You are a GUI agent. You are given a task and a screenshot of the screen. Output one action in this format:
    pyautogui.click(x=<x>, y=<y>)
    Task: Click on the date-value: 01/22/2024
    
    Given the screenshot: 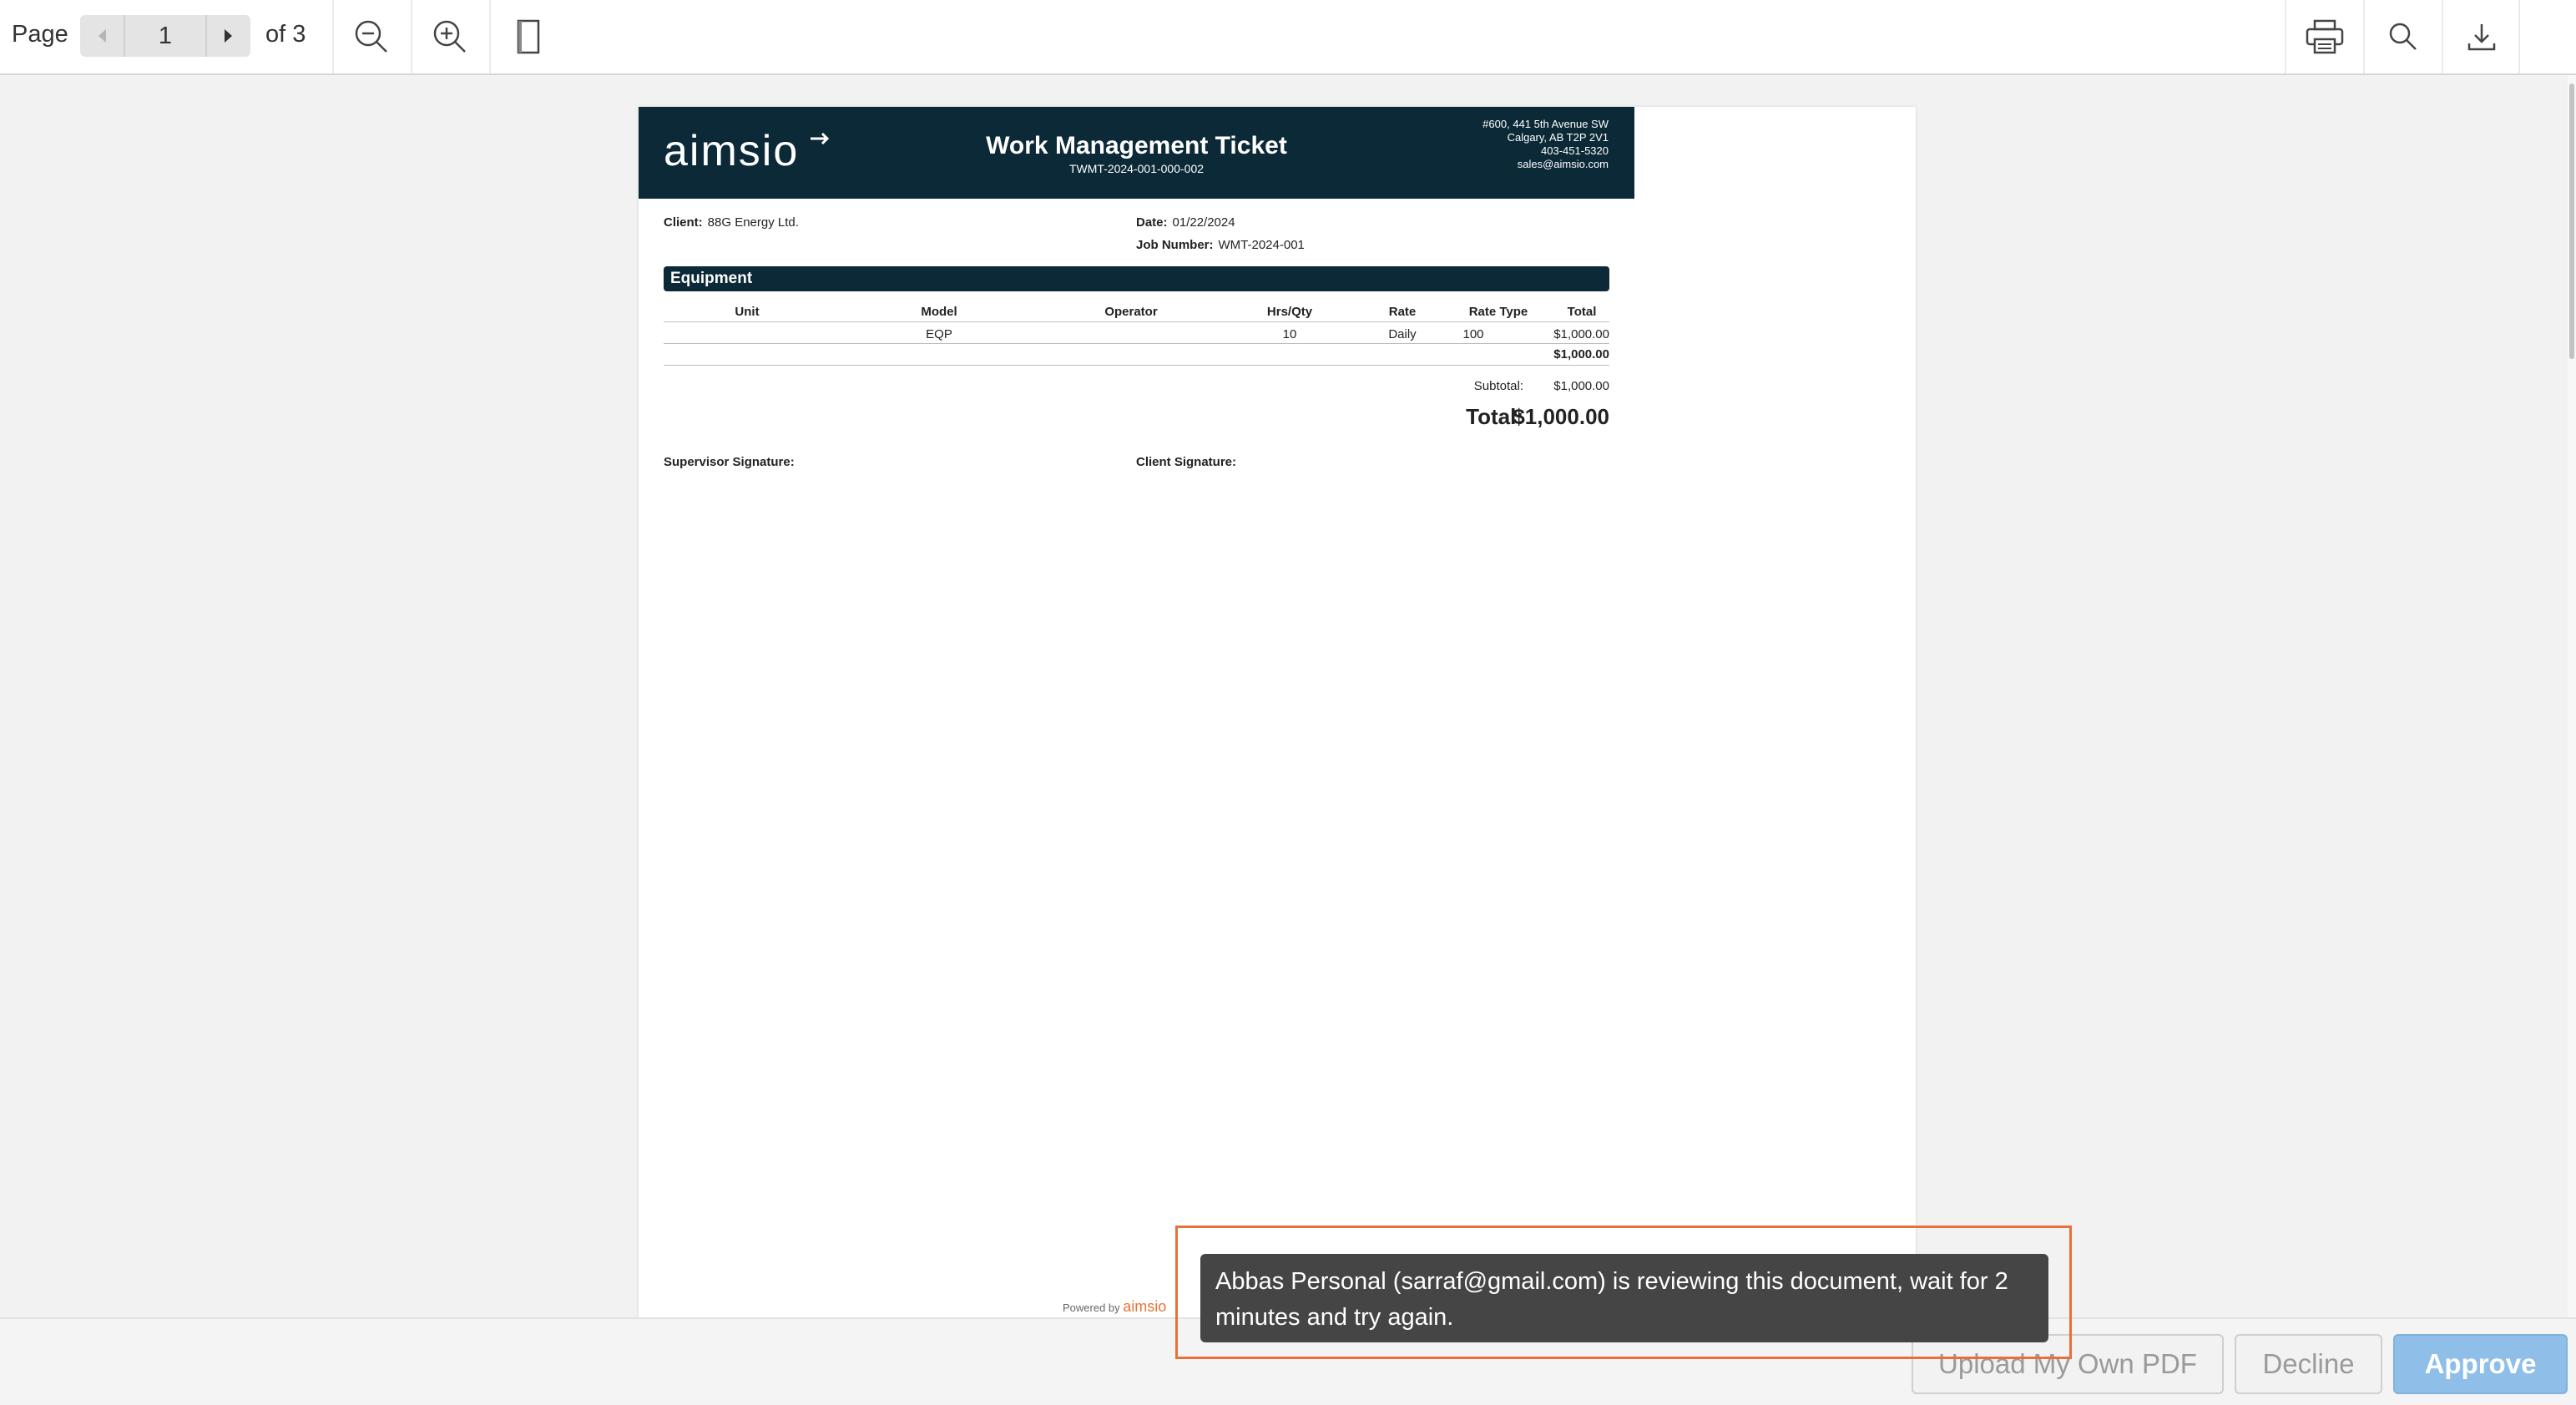 What is the action you would take?
    pyautogui.click(x=1203, y=222)
    